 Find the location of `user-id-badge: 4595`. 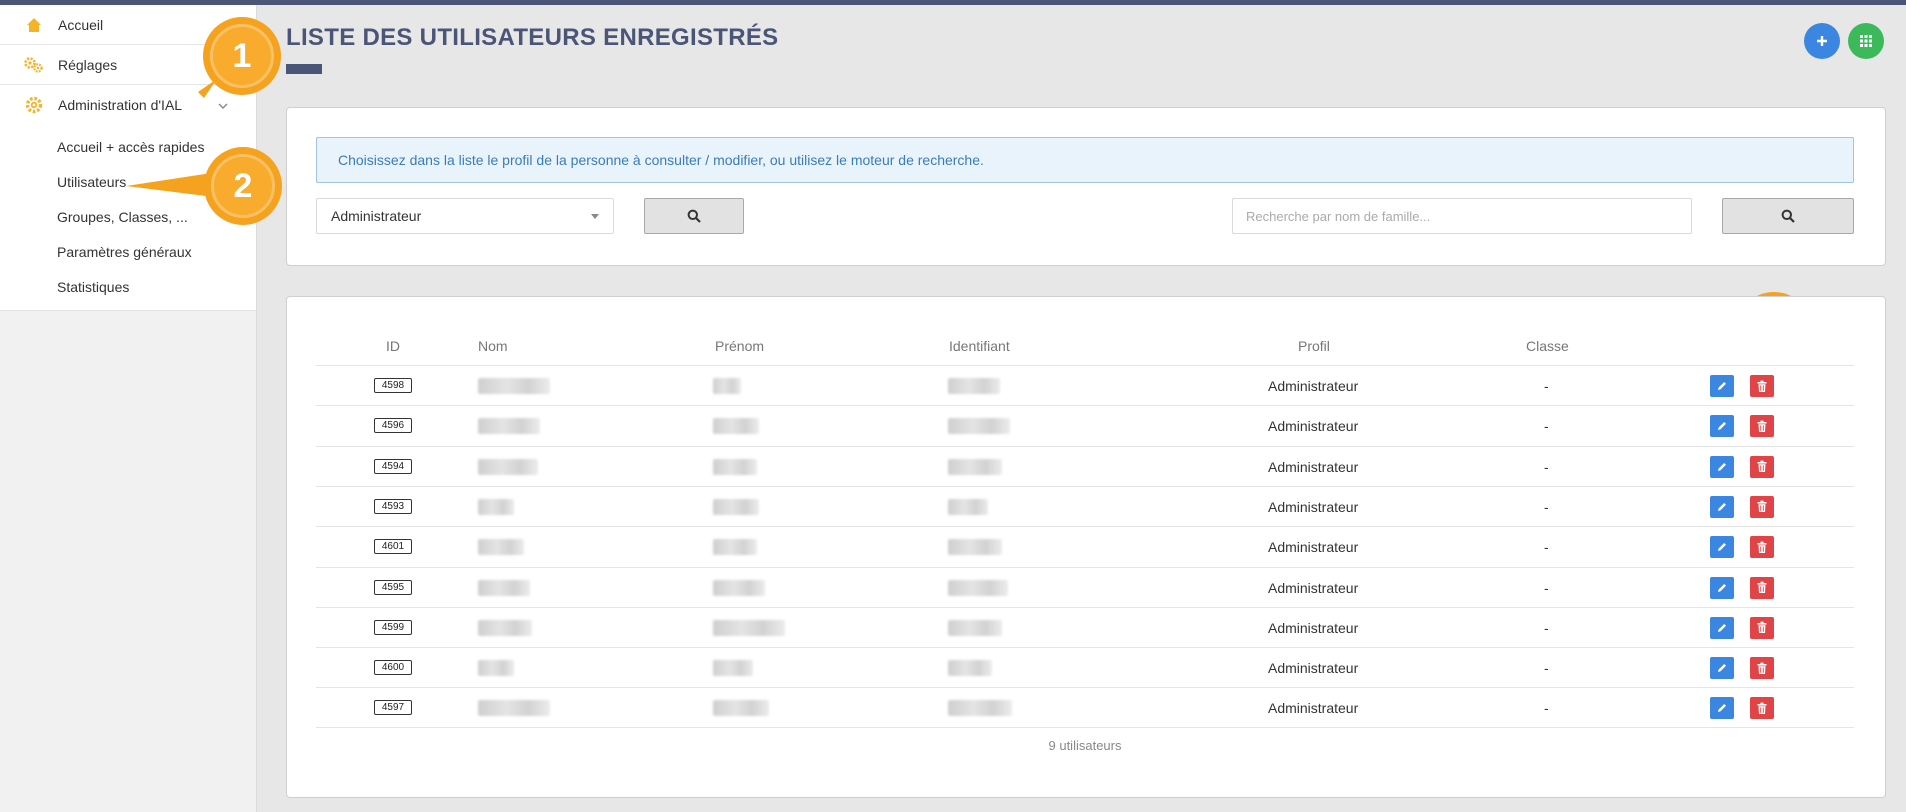

user-id-badge: 4595 is located at coordinates (393, 587).